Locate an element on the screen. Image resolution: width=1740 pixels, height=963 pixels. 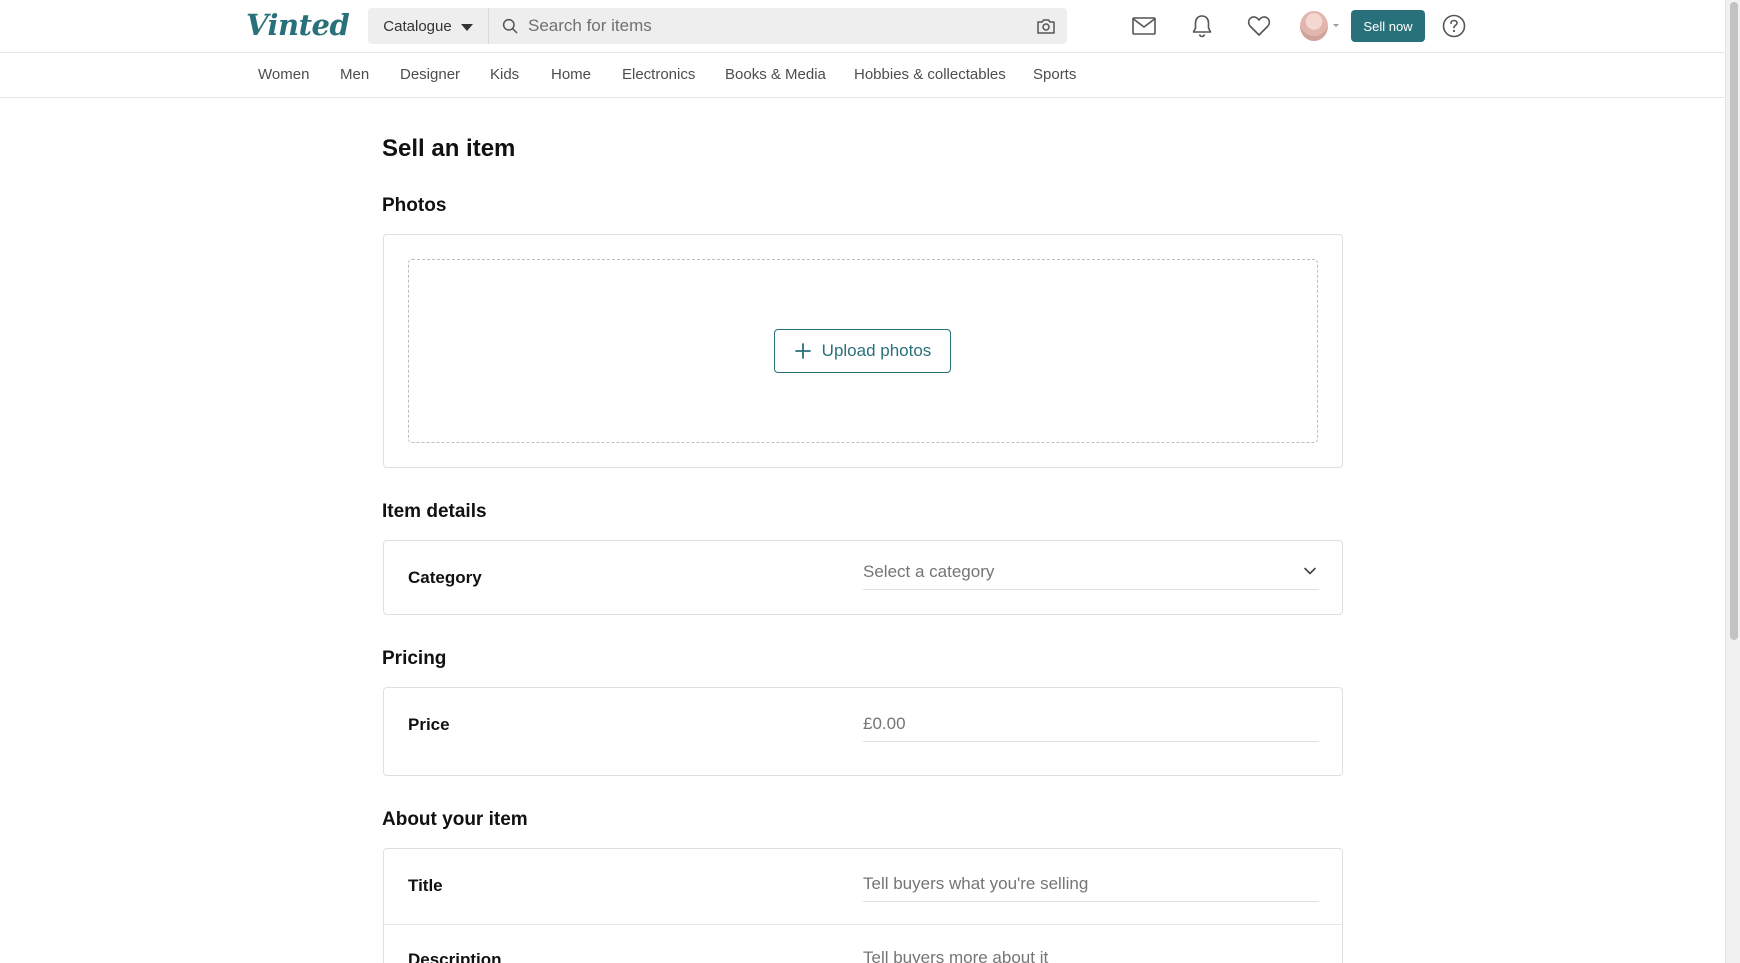
search-input is located at coordinates (772, 26).